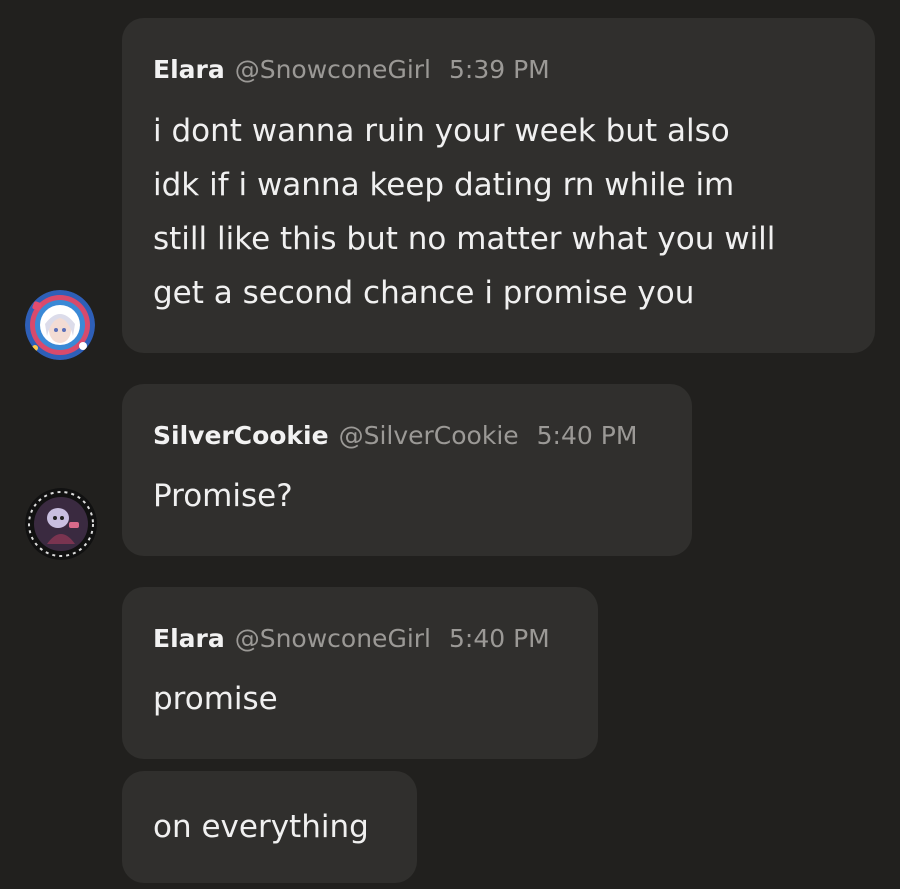 The image size is (900, 889). I want to click on message-header: Elara @SnowconeGirl 5:39 PM, so click(351, 70).